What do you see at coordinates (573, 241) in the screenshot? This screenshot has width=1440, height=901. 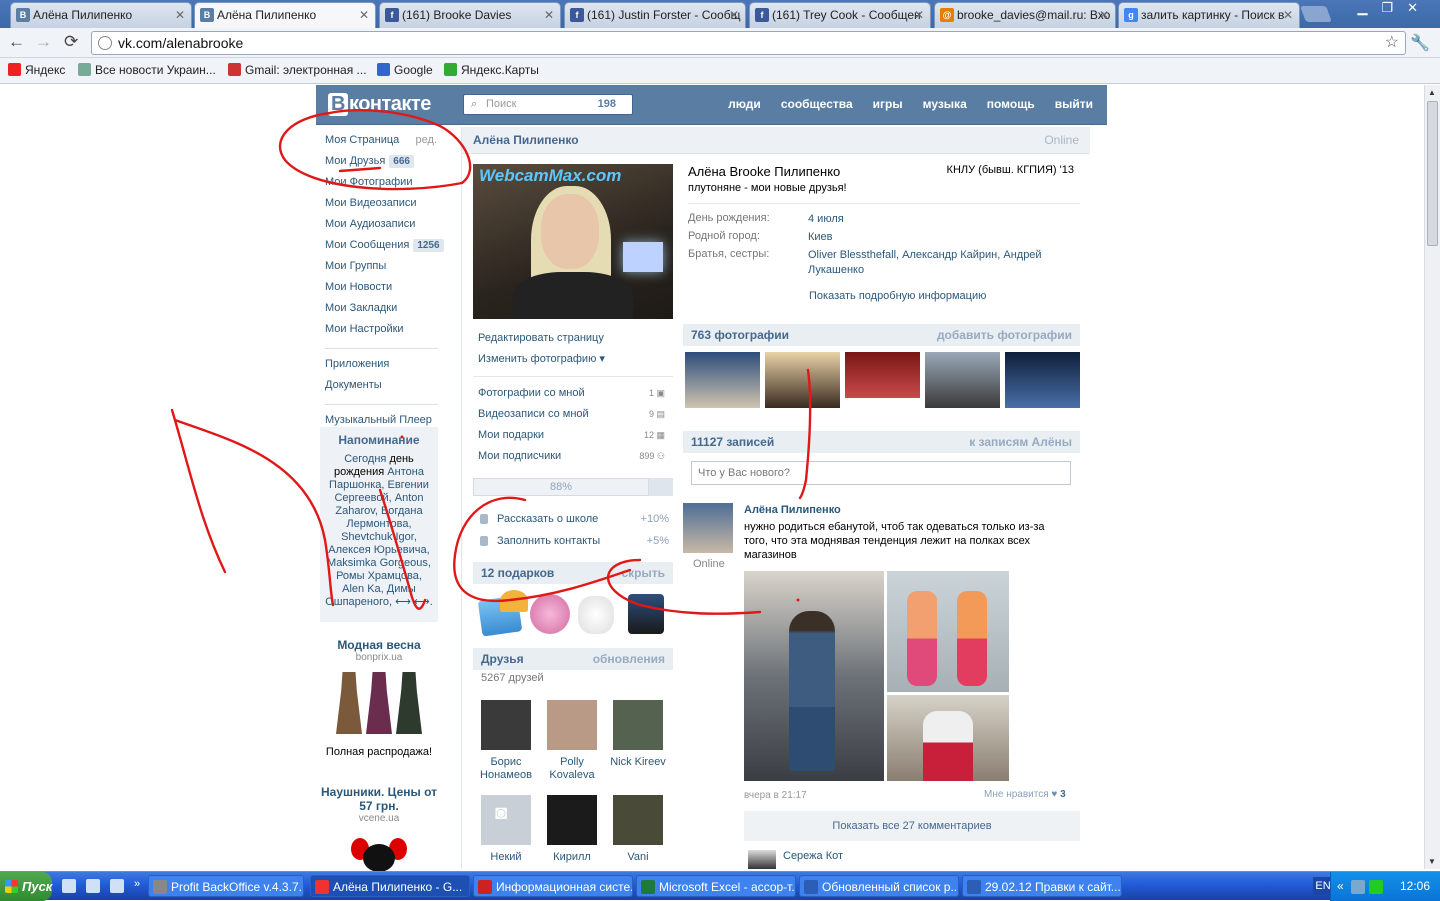 I see `profile-avatar: WebcamMax.com` at bounding box center [573, 241].